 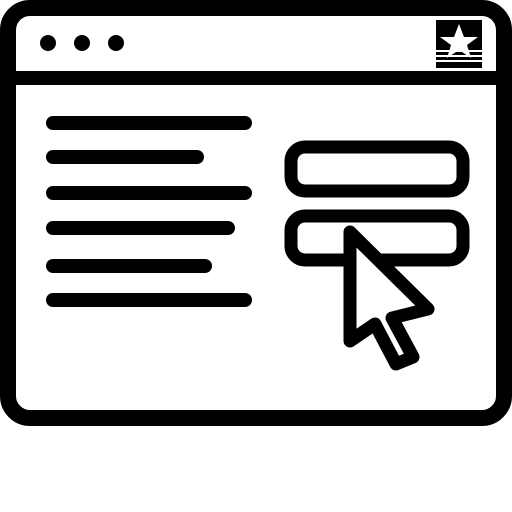 What do you see at coordinates (459, 44) in the screenshot?
I see `star-logo-icon` at bounding box center [459, 44].